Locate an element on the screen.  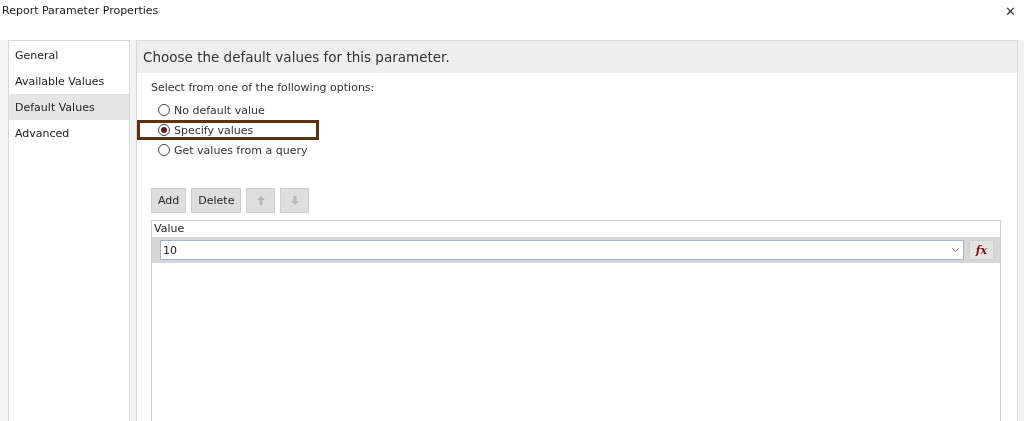
page-header: Choose the default values for this parameter. is located at coordinates (577, 57).